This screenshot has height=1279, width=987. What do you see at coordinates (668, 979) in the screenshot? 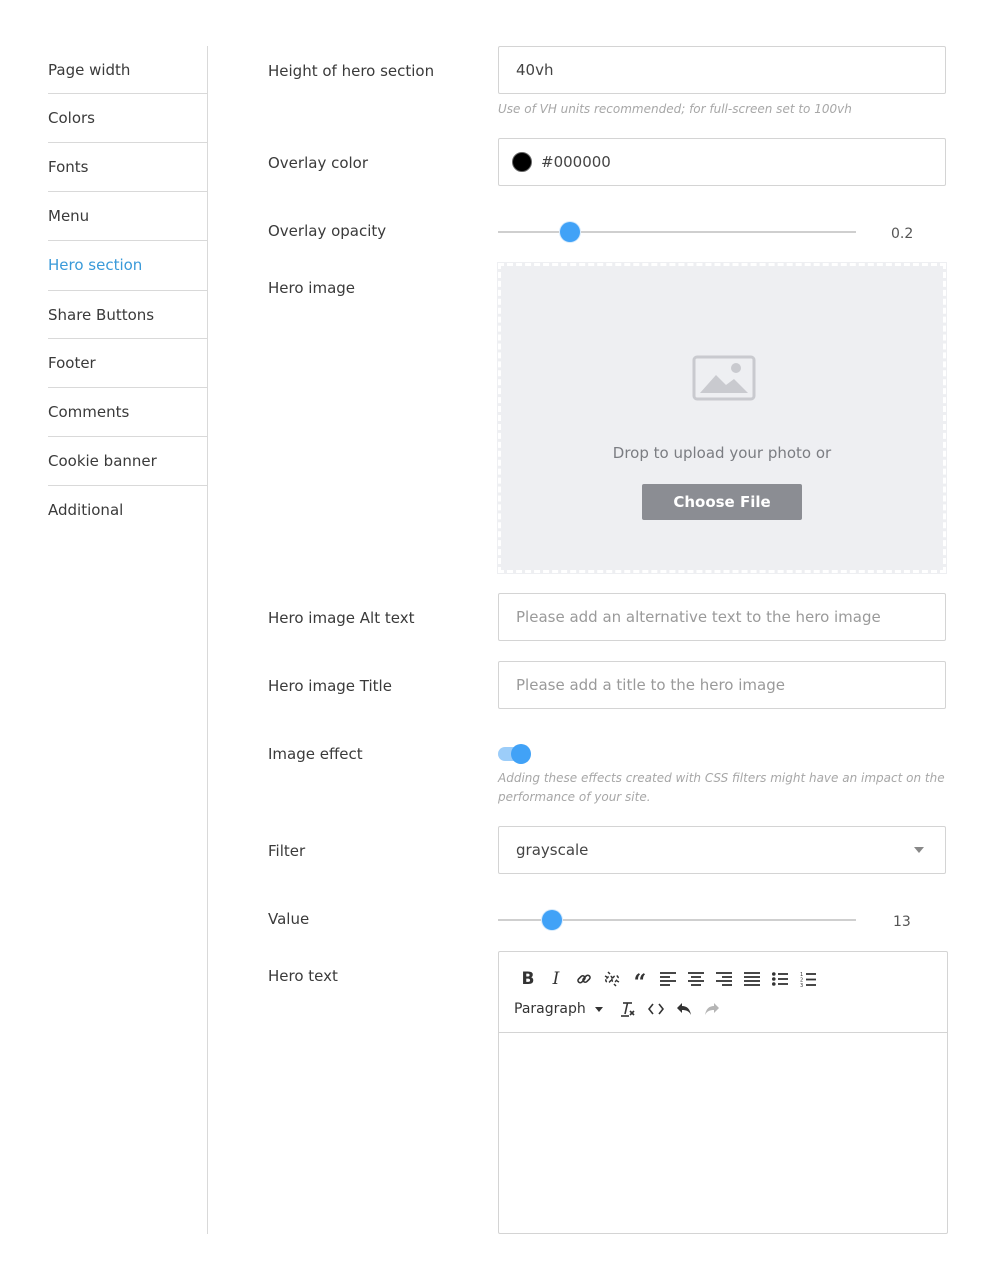
I see `align-left-icon` at bounding box center [668, 979].